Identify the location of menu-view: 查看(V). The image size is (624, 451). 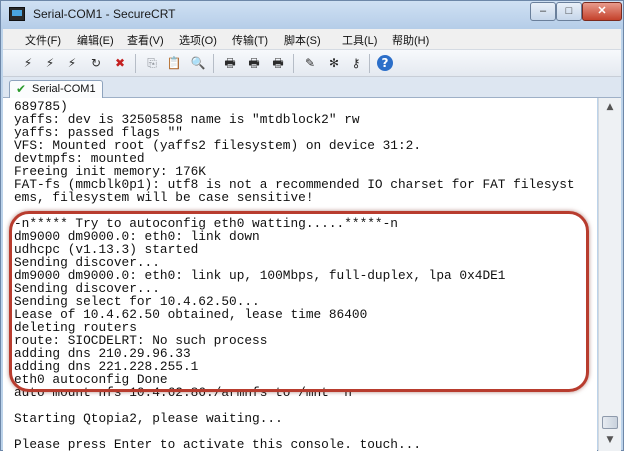
(145, 40).